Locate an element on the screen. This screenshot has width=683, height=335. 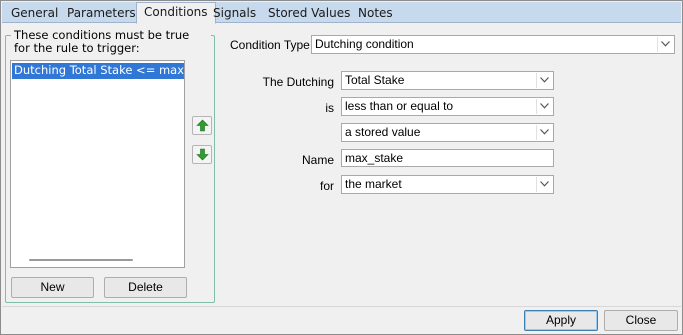
compare-to-dropdown: a stored value is located at coordinates (447, 132).